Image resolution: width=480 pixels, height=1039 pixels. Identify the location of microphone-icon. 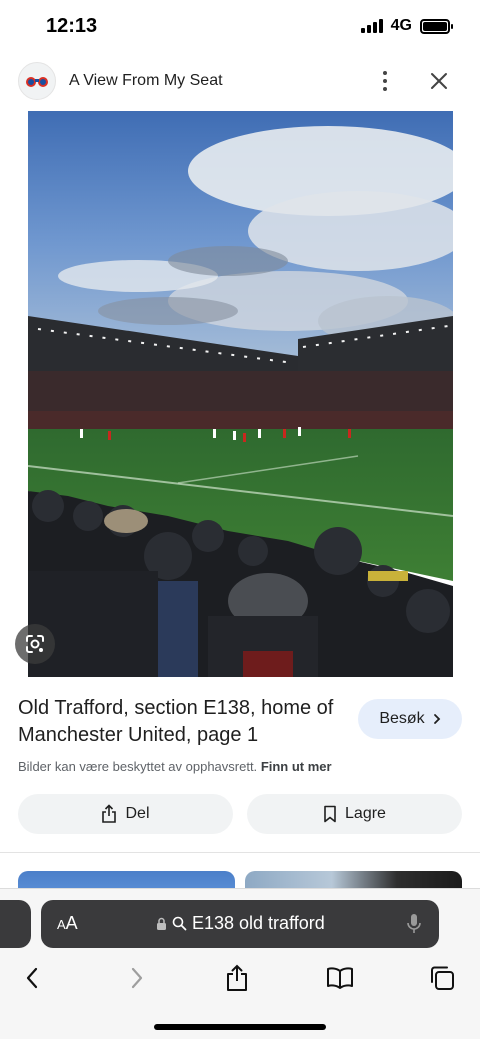
(414, 924).